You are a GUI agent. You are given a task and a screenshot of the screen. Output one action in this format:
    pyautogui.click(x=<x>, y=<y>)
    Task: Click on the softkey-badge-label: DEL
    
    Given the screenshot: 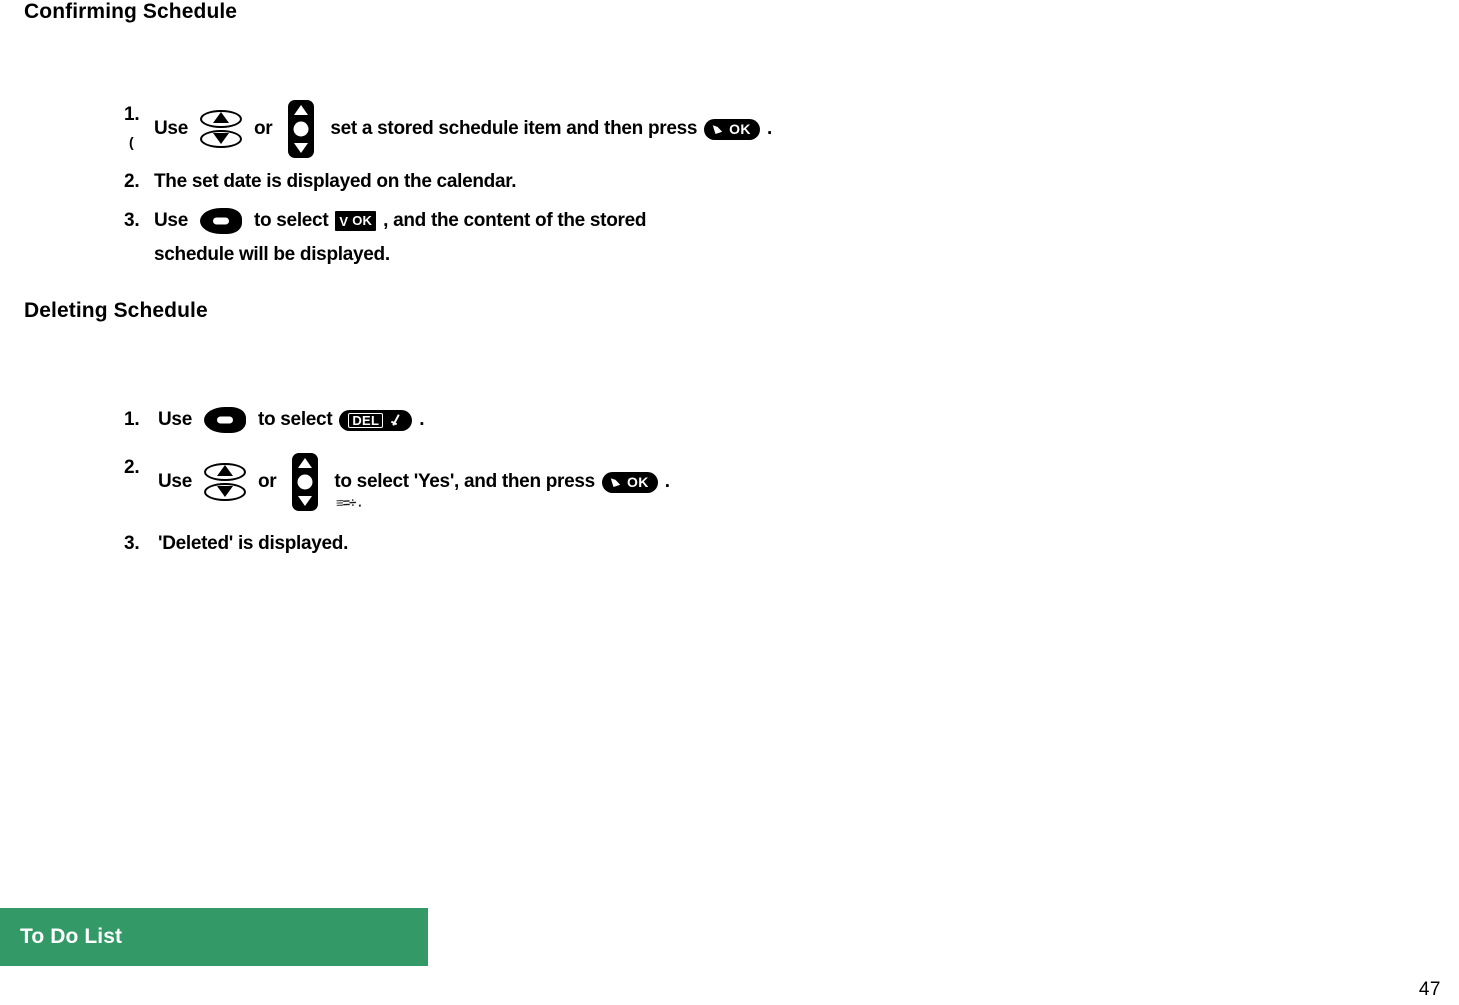 What is the action you would take?
    pyautogui.click(x=366, y=420)
    